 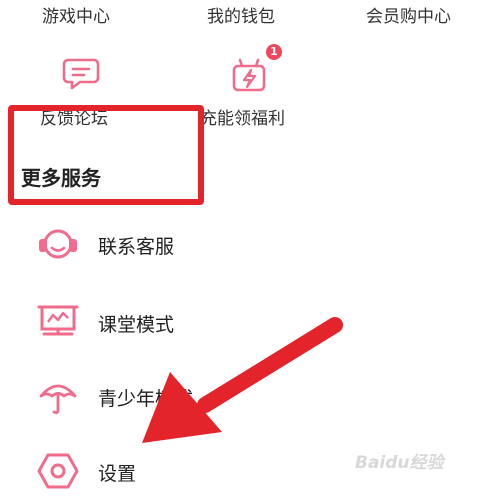 What do you see at coordinates (249, 75) in the screenshot?
I see `gift-lightning-icon` at bounding box center [249, 75].